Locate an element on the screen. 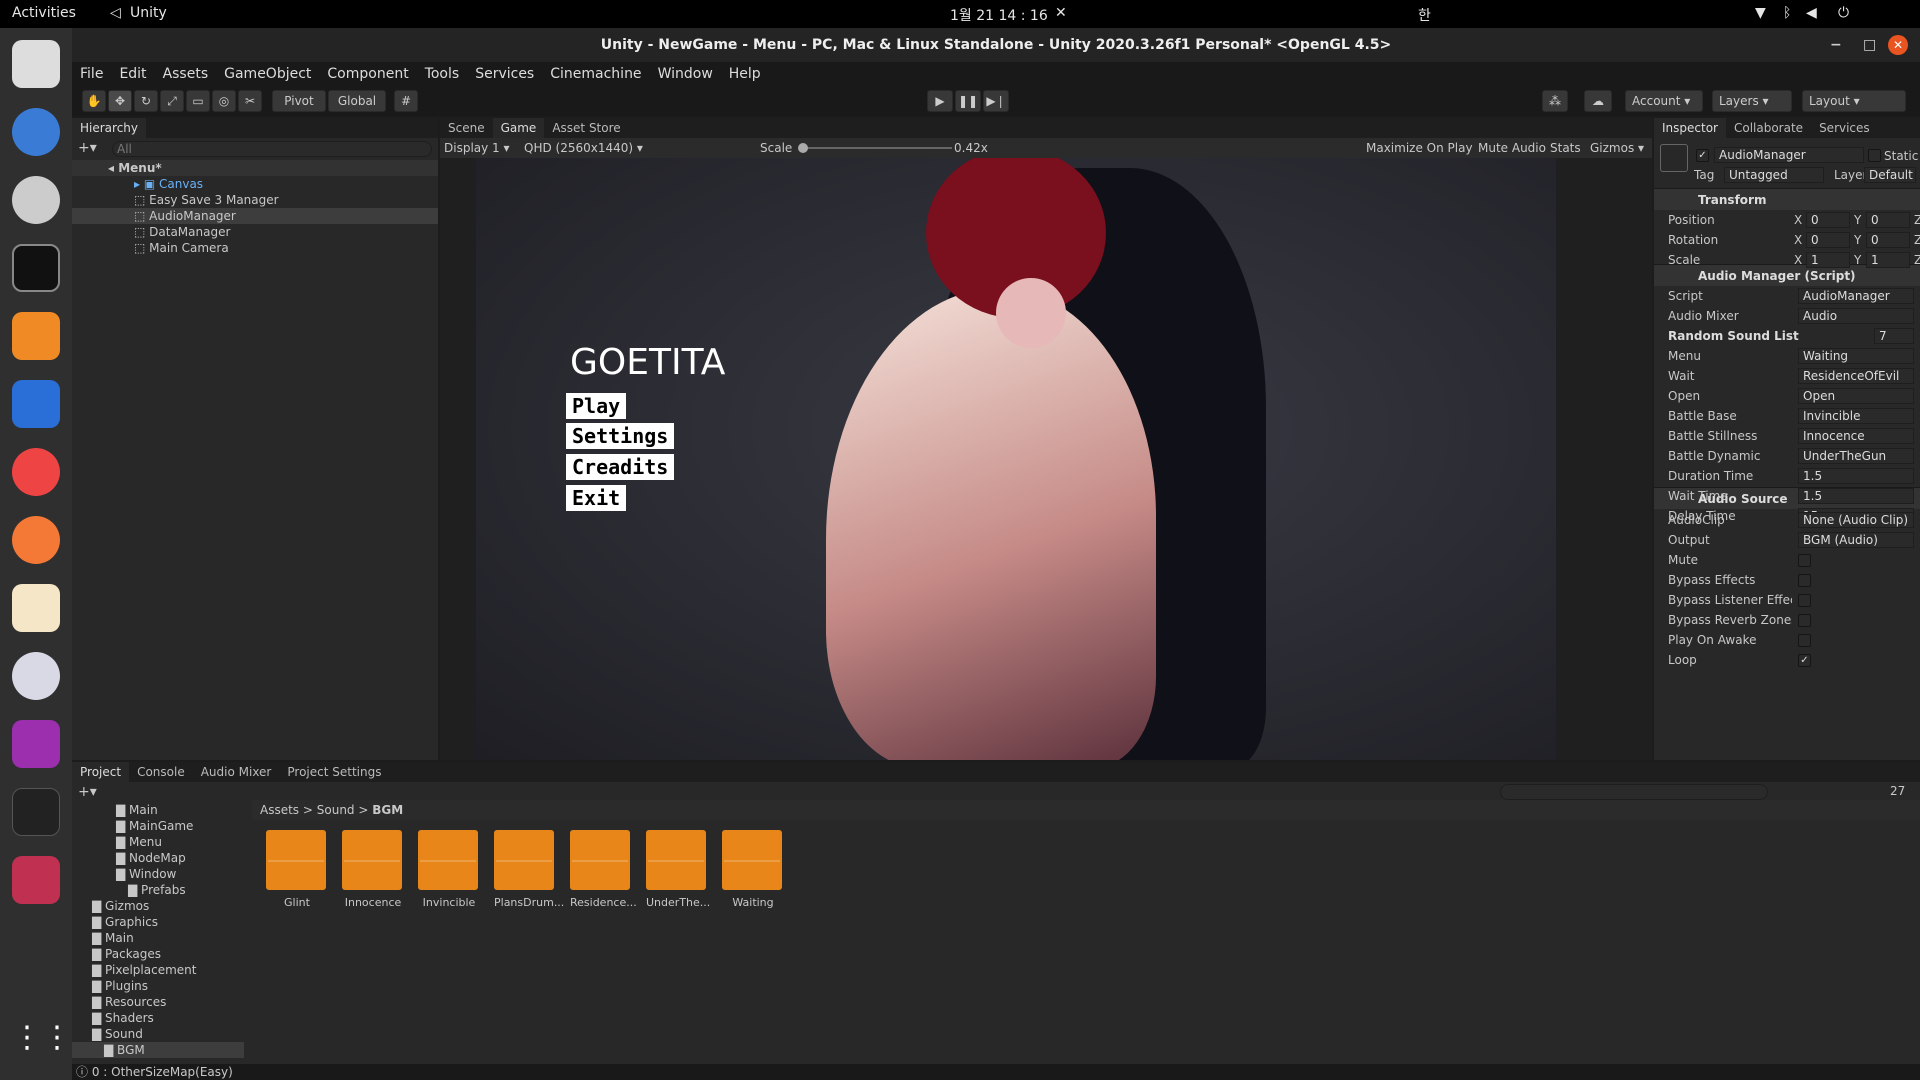 This screenshot has height=1080, width=1920. files-icon is located at coordinates (36, 404).